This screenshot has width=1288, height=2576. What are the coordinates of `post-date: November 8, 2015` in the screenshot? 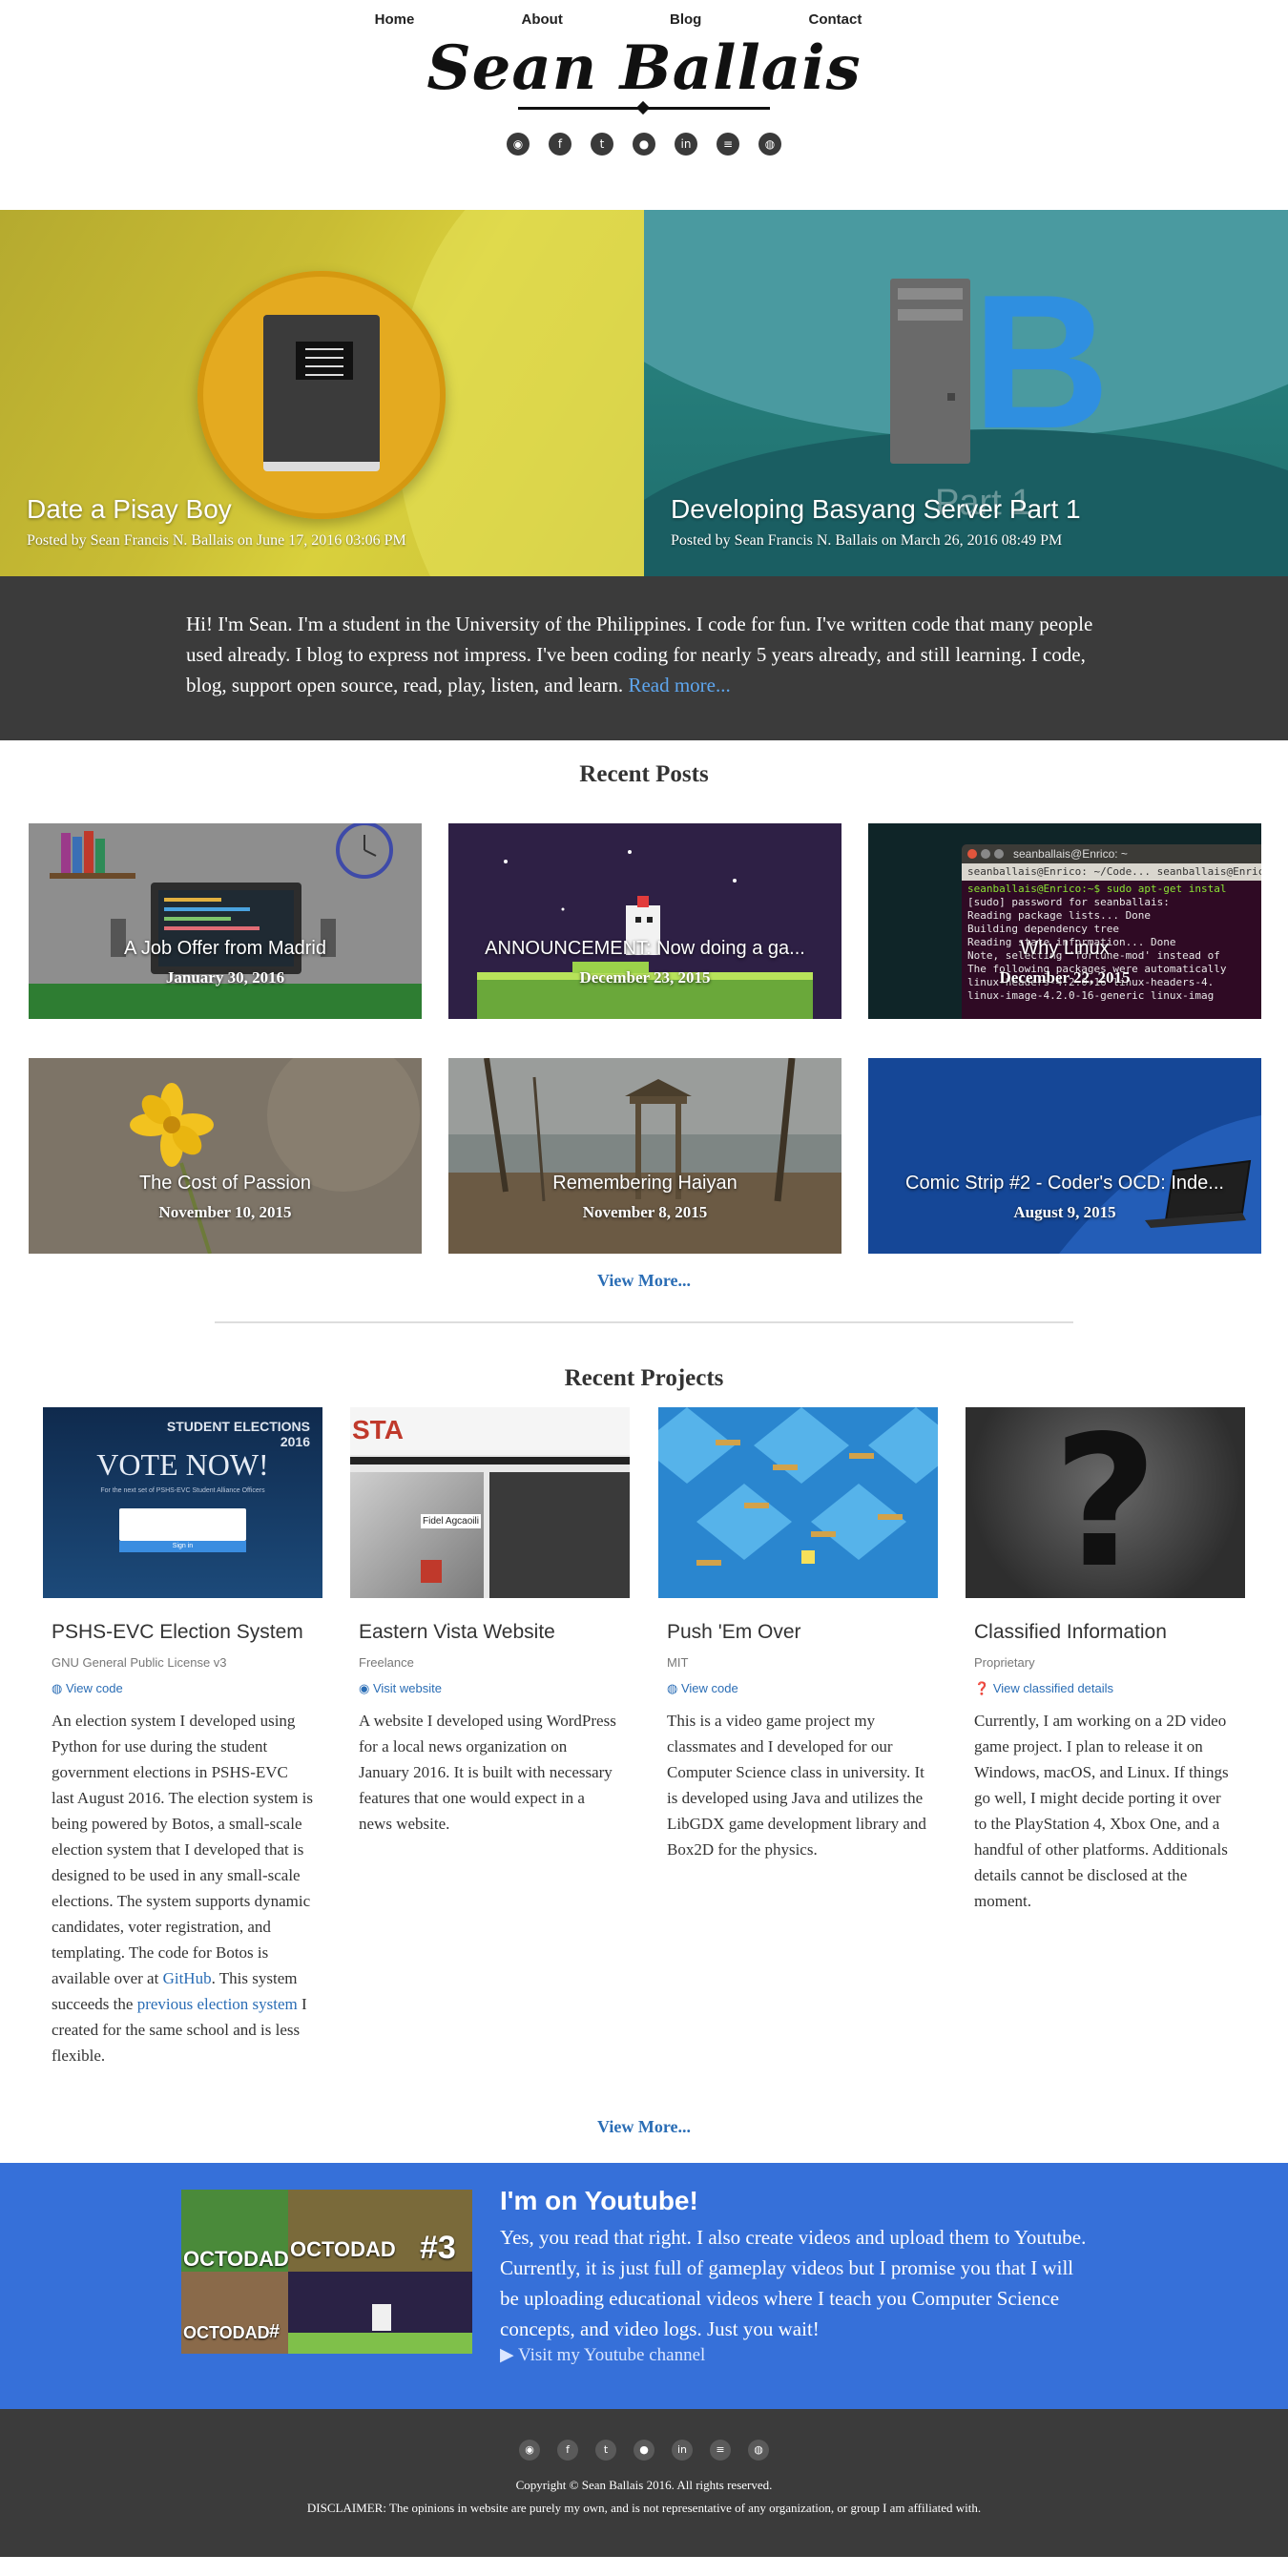 It's located at (645, 1212).